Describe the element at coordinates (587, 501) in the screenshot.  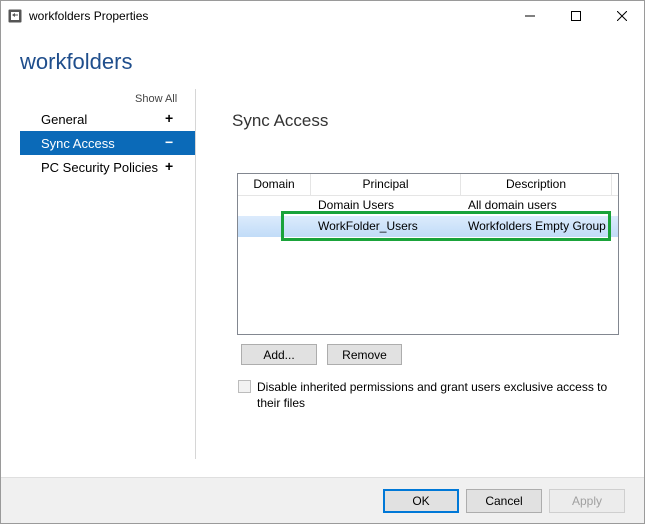
I see `apply-button: Apply` at that location.